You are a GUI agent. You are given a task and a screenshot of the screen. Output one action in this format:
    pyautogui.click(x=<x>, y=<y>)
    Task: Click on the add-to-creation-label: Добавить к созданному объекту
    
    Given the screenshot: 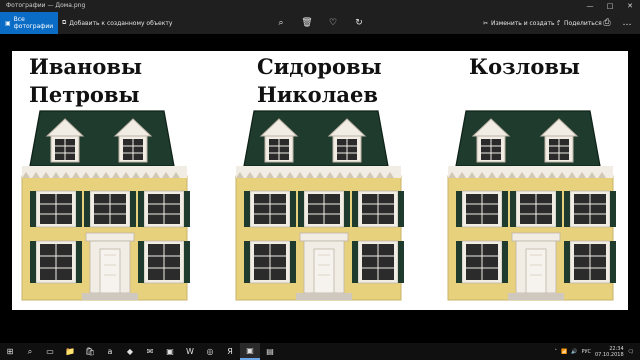 What is the action you would take?
    pyautogui.click(x=121, y=23)
    